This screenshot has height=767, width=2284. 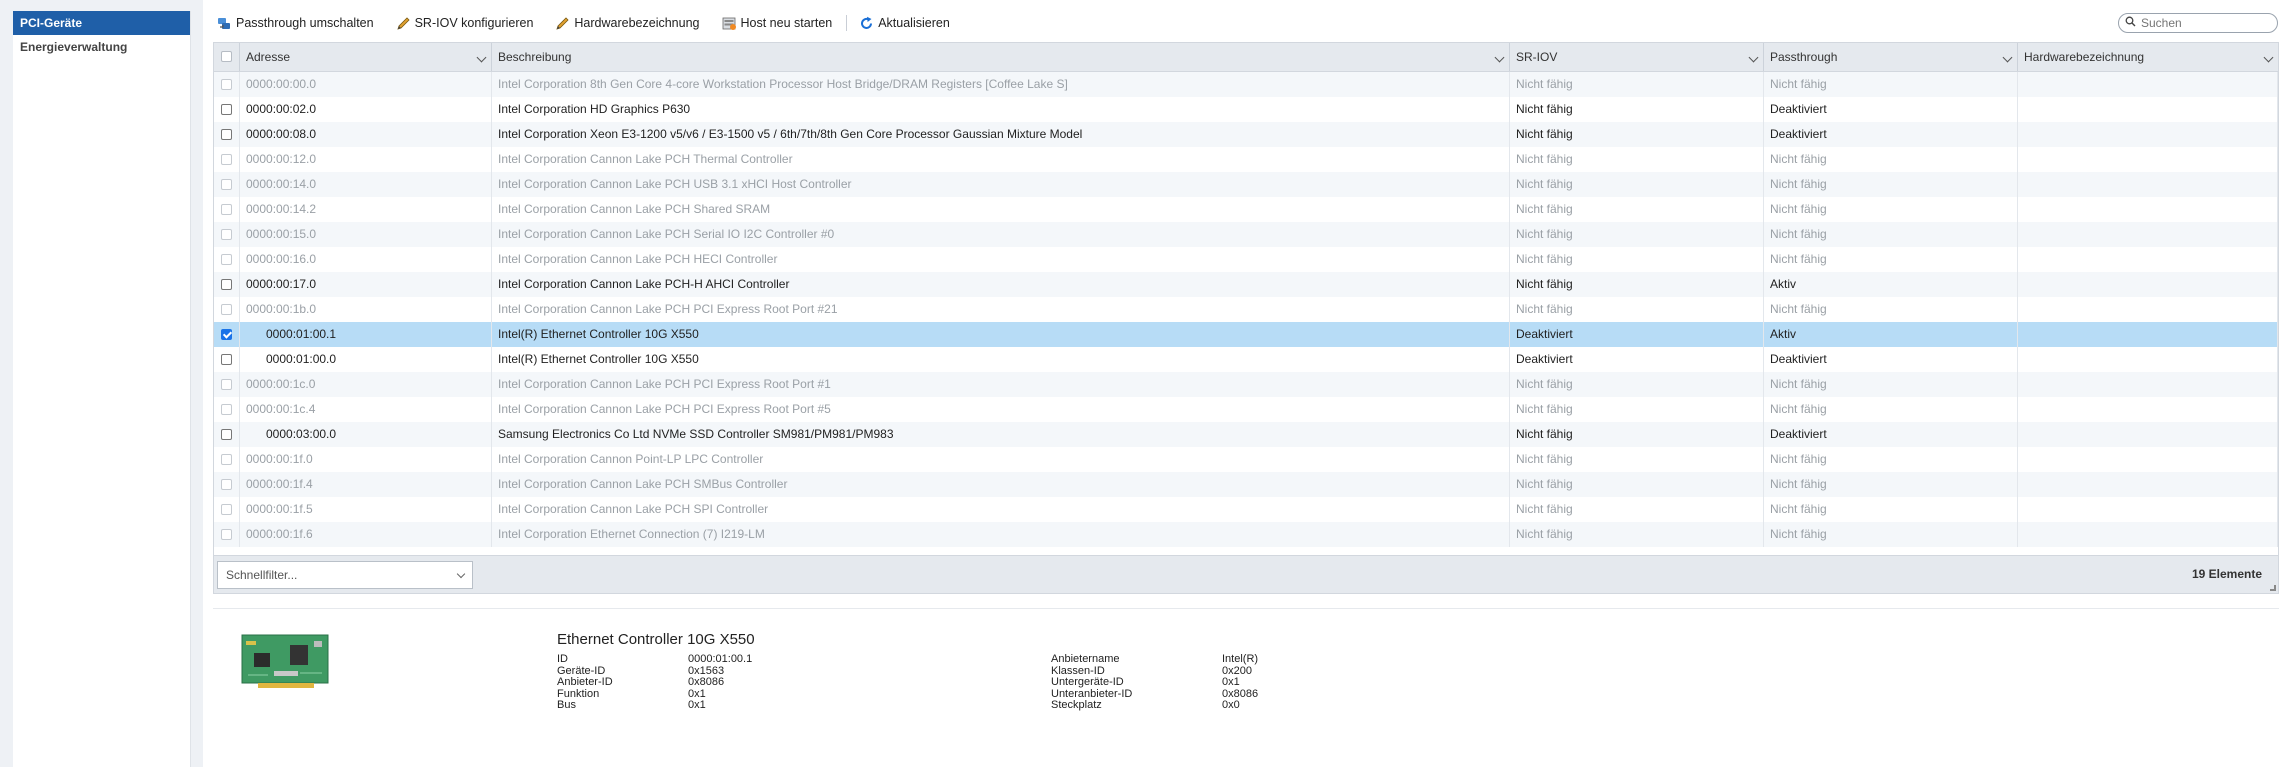 What do you see at coordinates (2273, 588) in the screenshot?
I see `resize-handle-icon` at bounding box center [2273, 588].